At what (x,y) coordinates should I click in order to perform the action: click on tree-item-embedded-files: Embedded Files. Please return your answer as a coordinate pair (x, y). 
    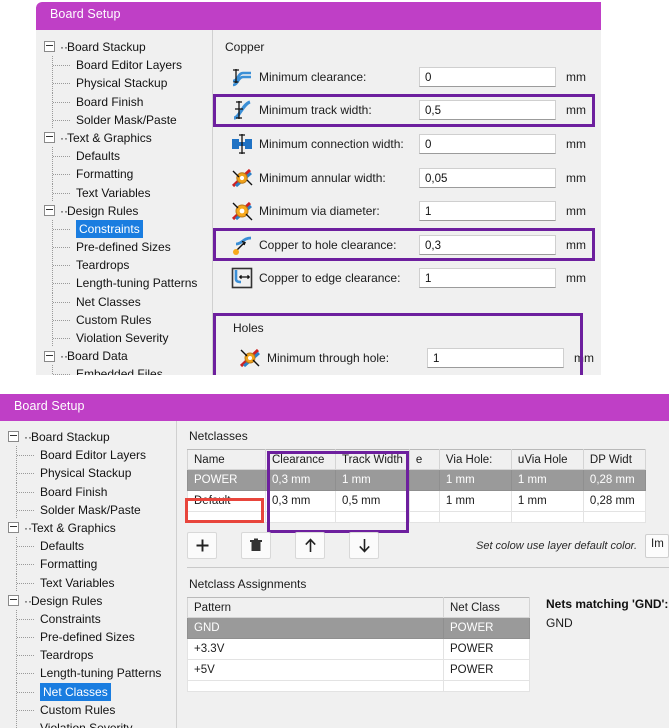
    Looking at the image, I should click on (127, 370).